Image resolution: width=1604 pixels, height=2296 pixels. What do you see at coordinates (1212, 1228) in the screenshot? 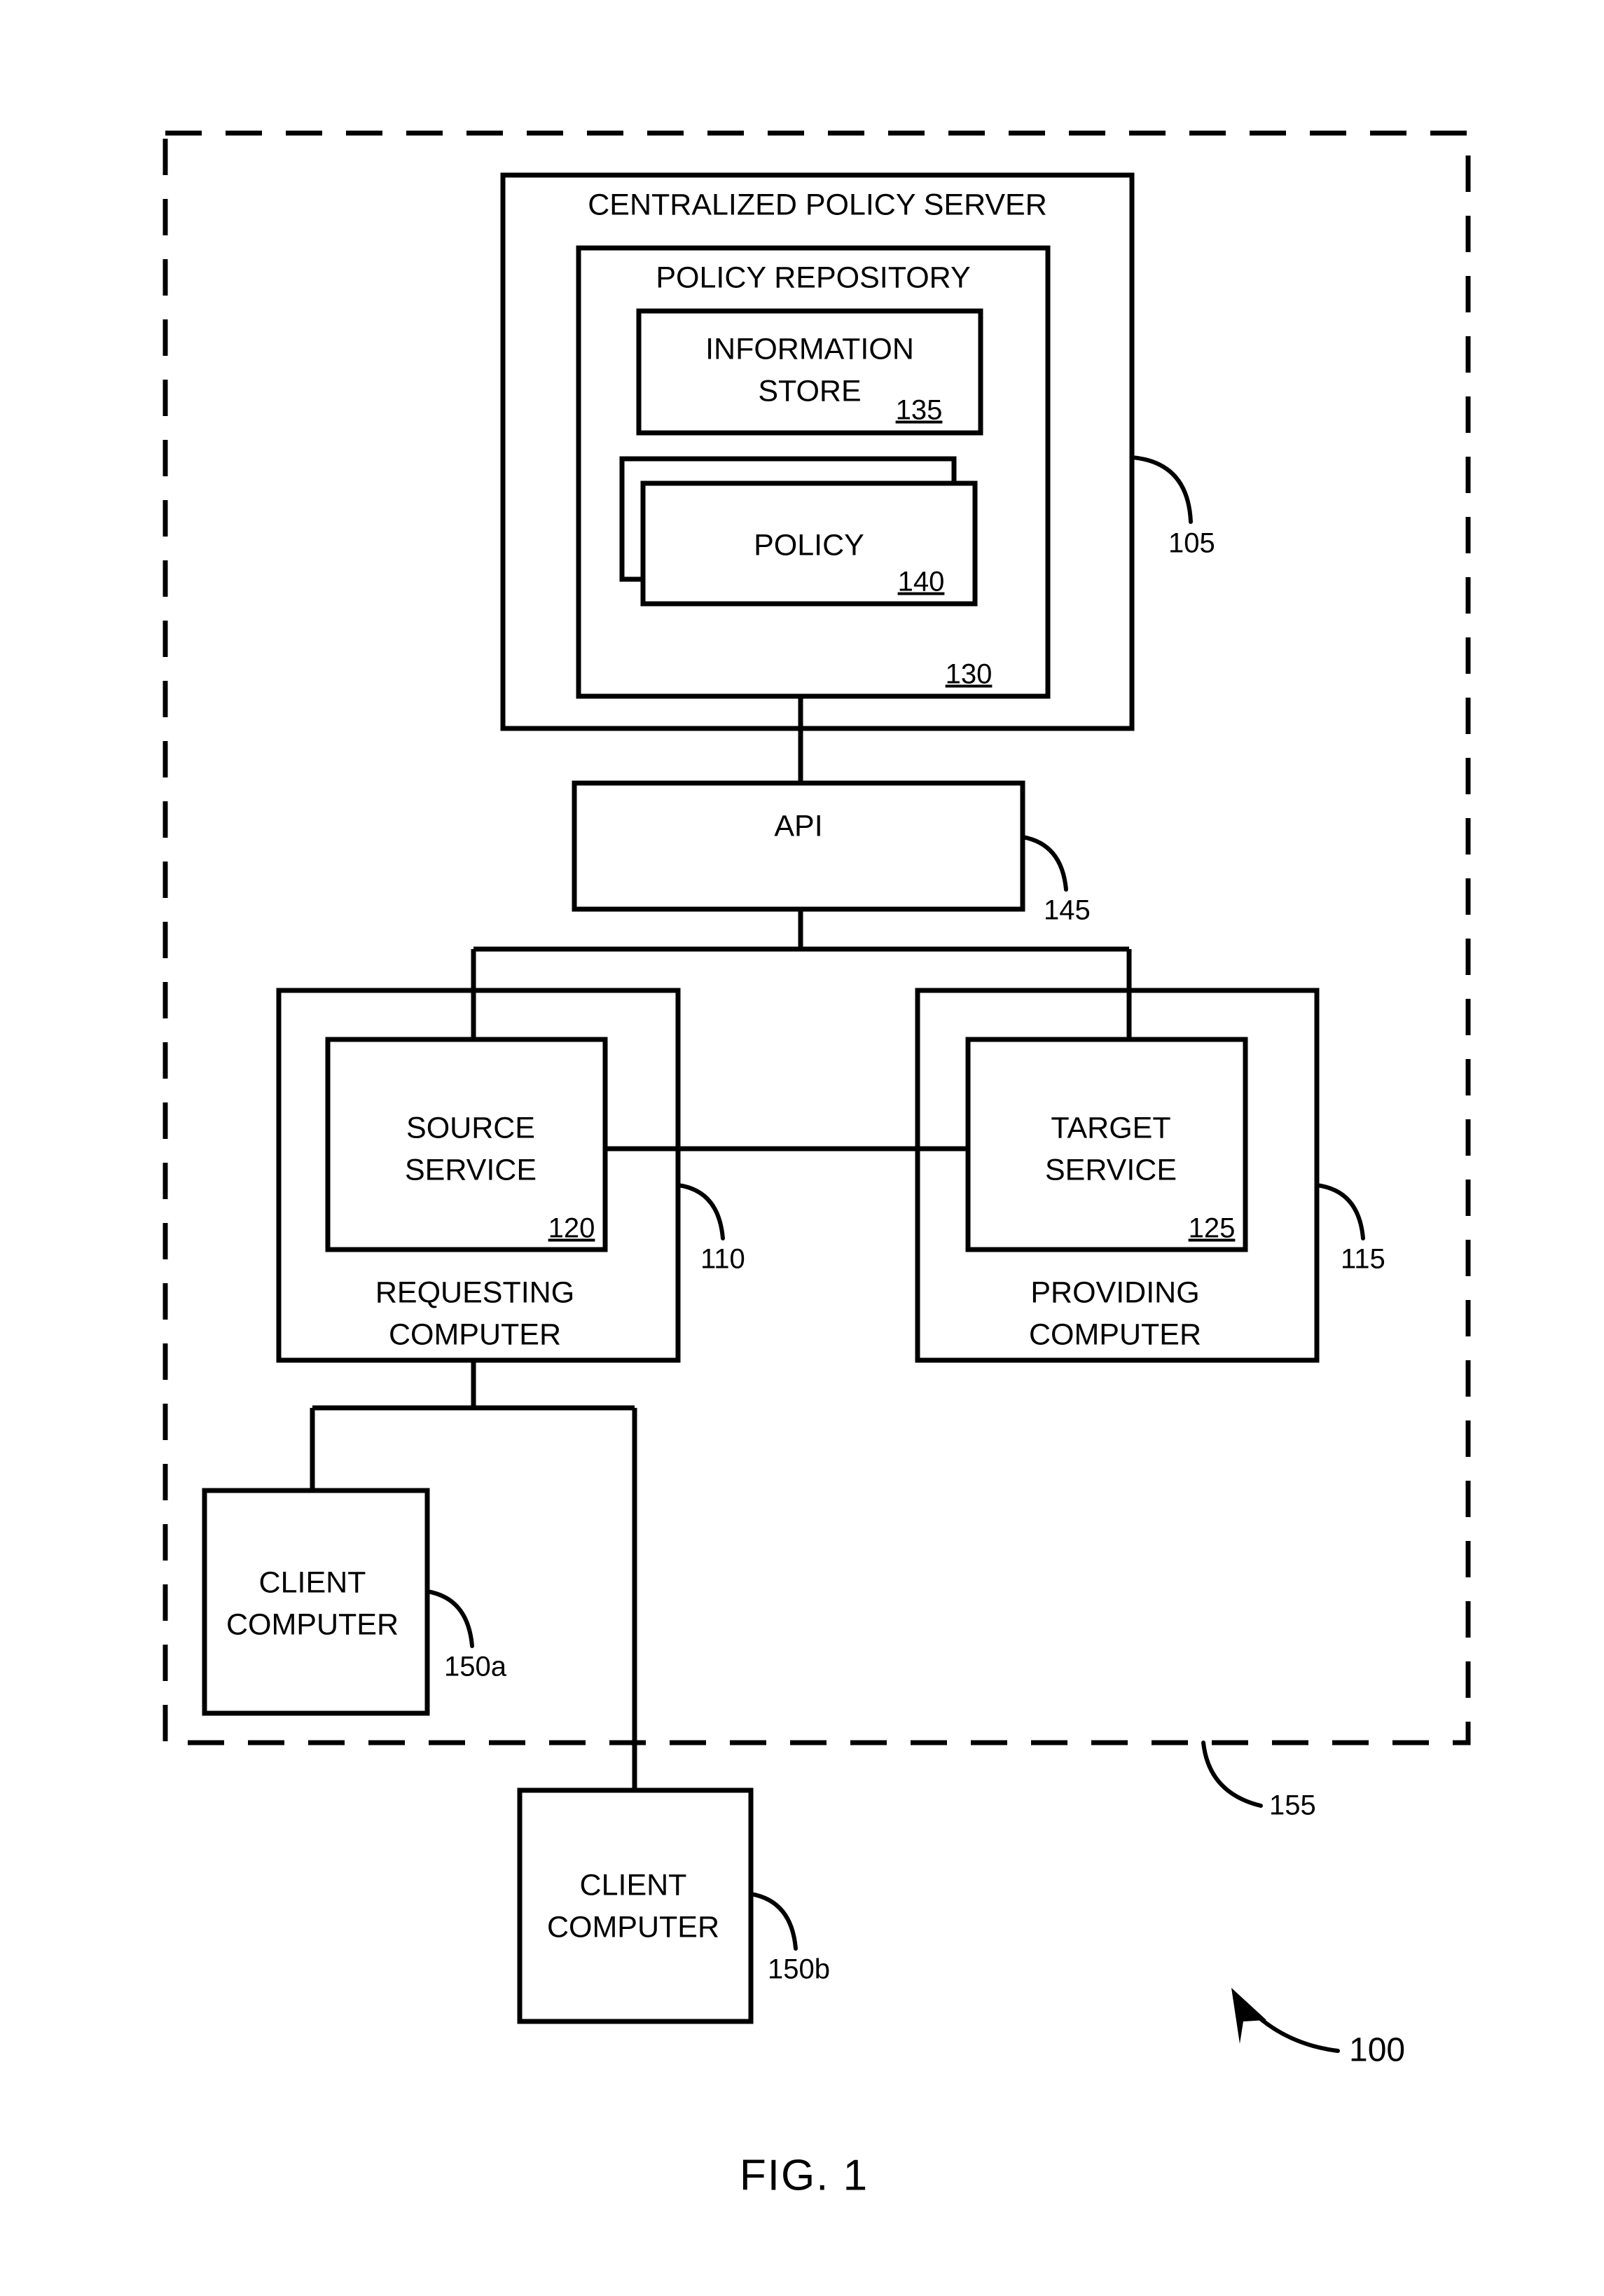
I see `ref-125: 125` at bounding box center [1212, 1228].